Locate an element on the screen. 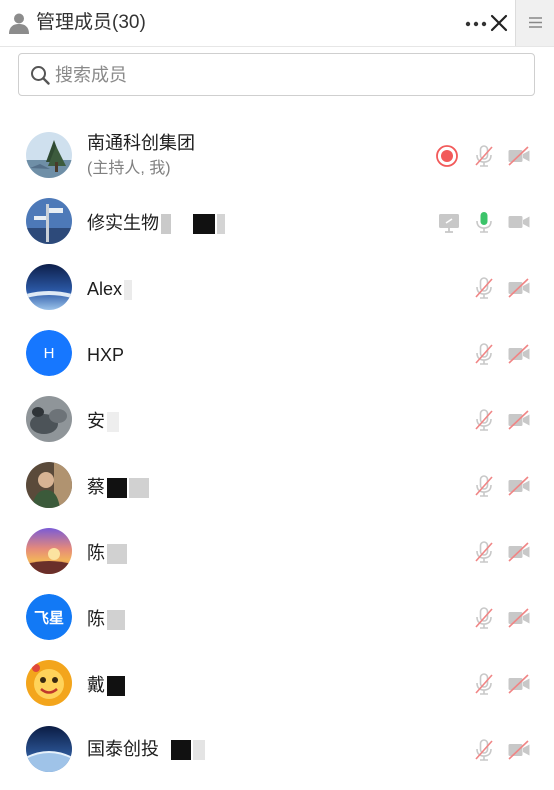  member-name: 南通科创集团 is located at coordinates (141, 143).